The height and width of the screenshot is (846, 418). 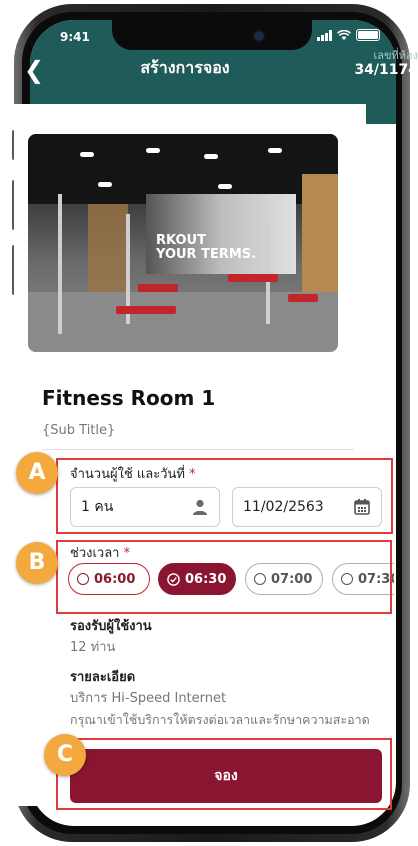 I want to click on status-icons, so click(x=348, y=35).